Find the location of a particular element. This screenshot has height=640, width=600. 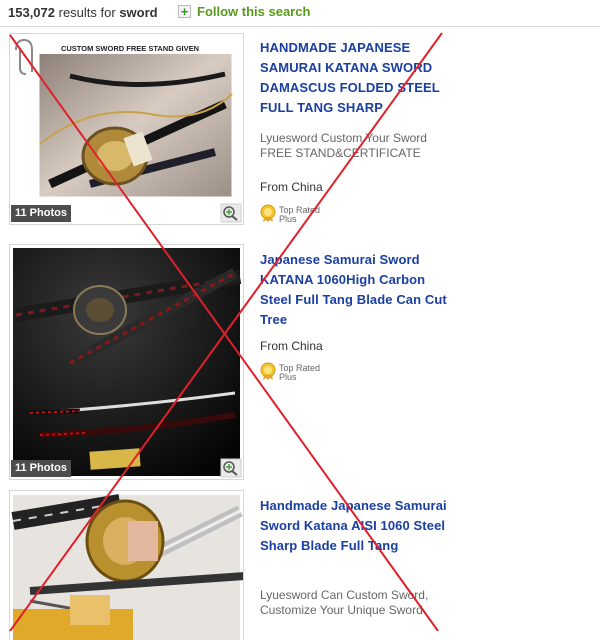

search-query: sword is located at coordinates (138, 12).